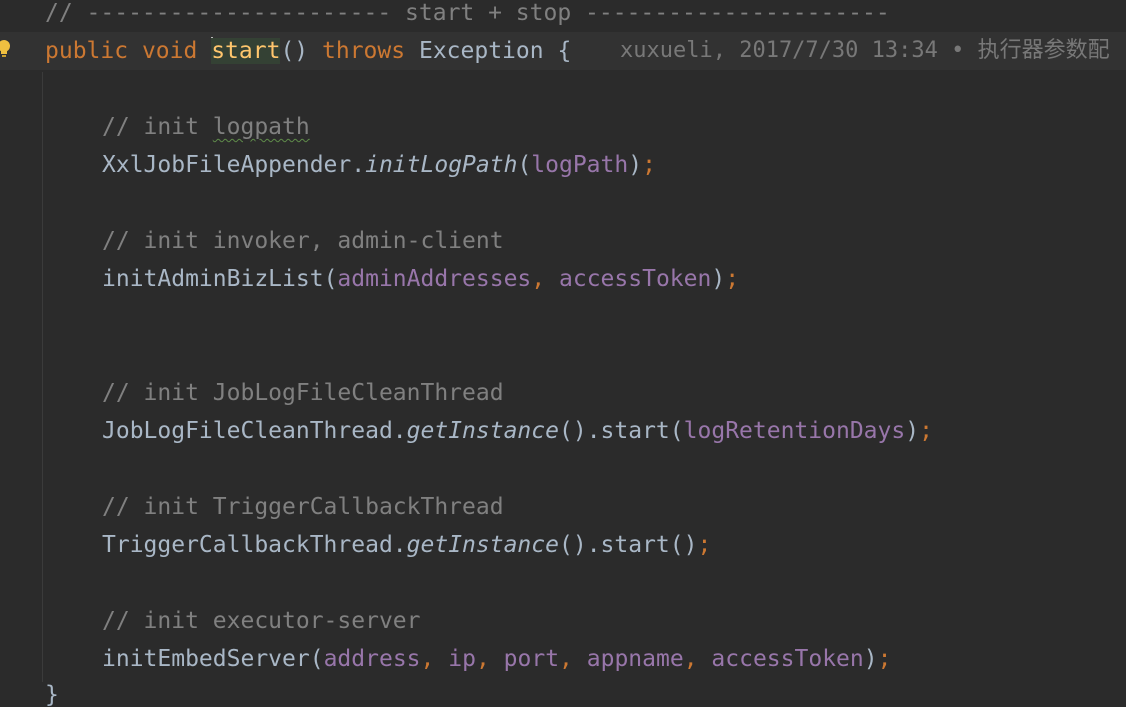  I want to click on code-line-comment-executor-server: // init executor-server, so click(563, 621).